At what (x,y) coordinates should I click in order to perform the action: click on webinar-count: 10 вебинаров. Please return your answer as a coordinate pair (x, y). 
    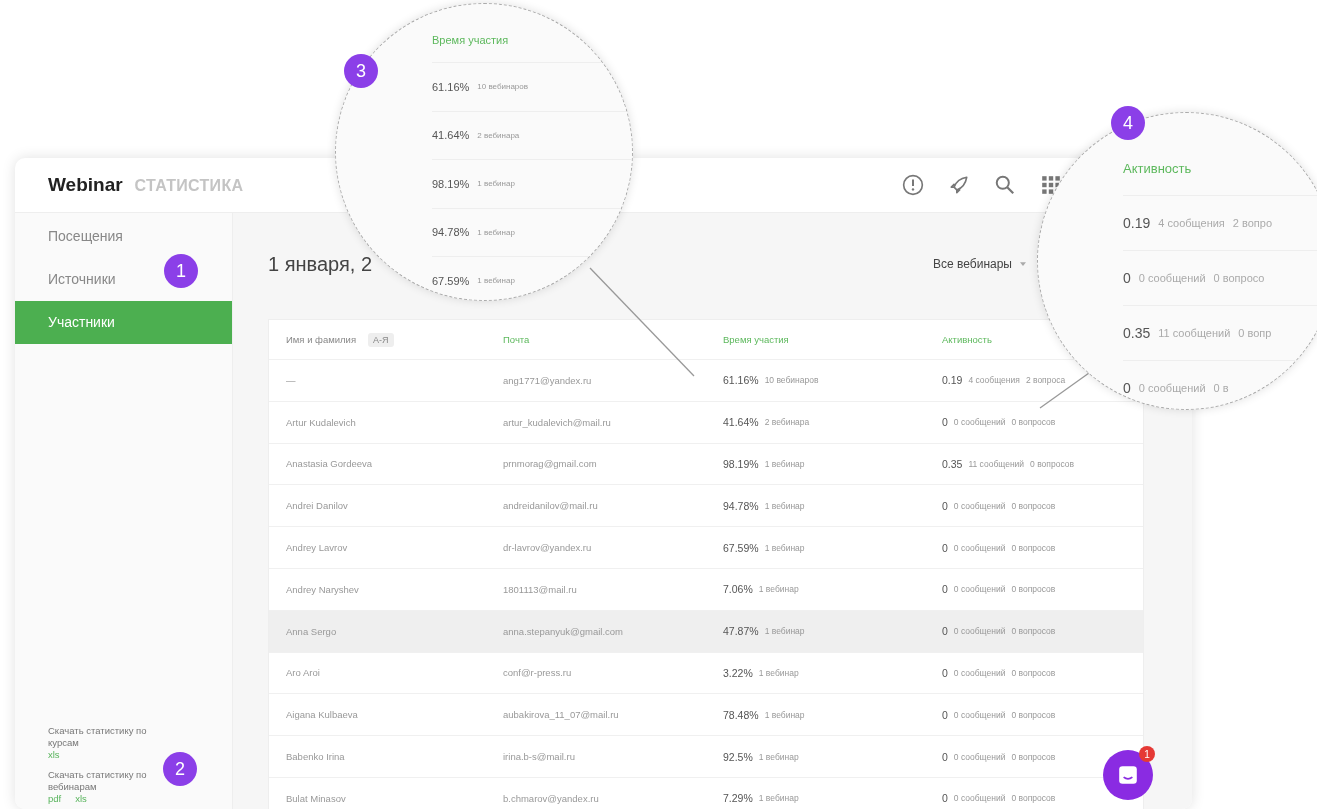
    Looking at the image, I should click on (791, 380).